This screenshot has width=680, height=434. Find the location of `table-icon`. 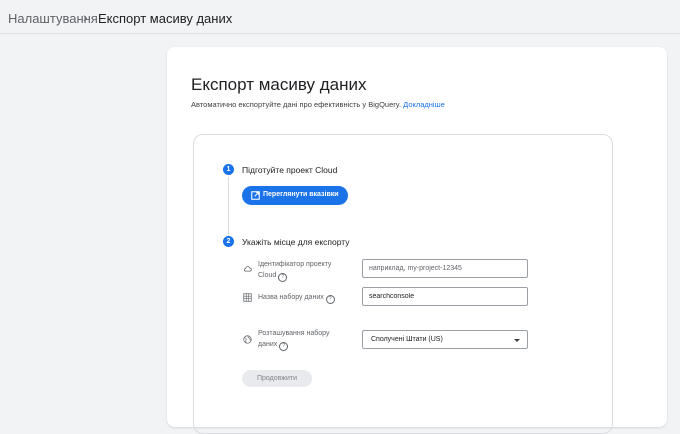

table-icon is located at coordinates (247, 297).